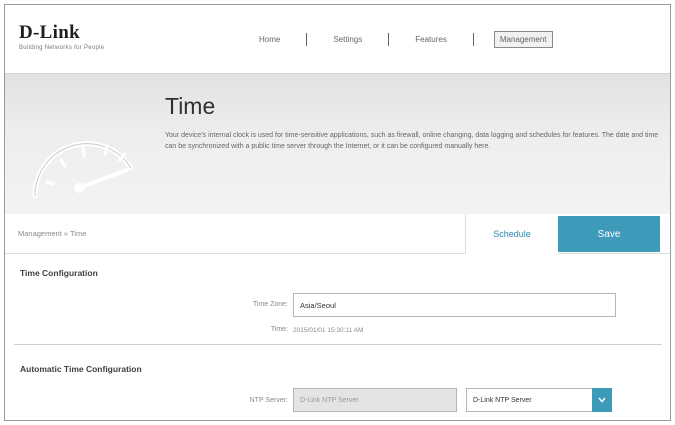  Describe the element at coordinates (539, 400) in the screenshot. I see `ntp-server-select: D-Link NTP Server` at that location.